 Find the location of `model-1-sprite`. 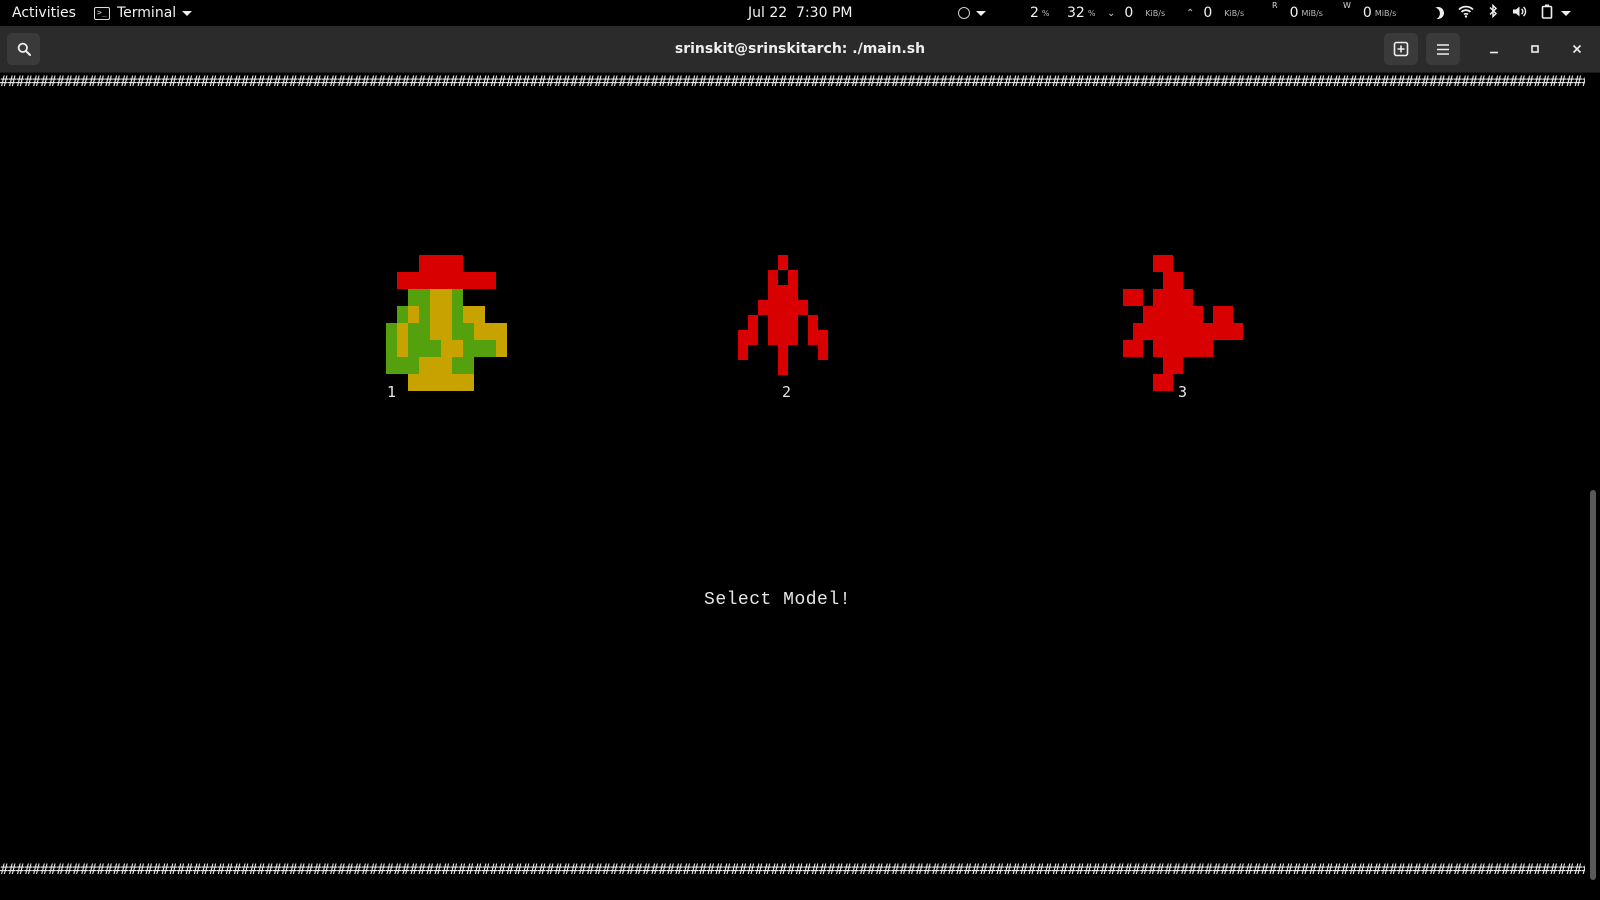

model-1-sprite is located at coordinates (446, 323).